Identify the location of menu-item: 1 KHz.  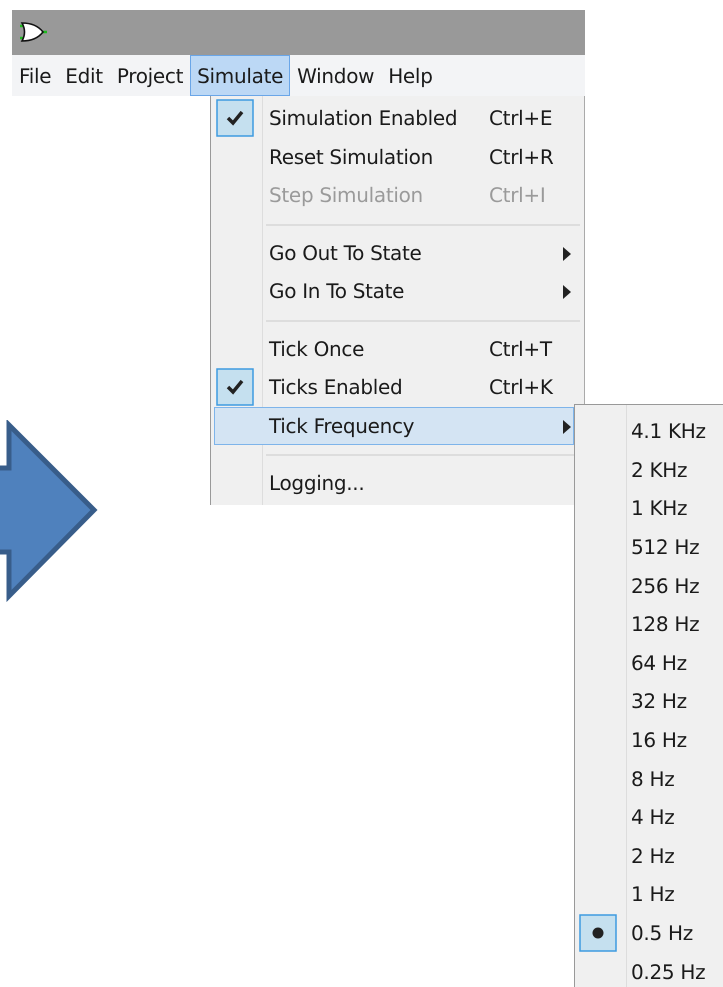
(649, 508).